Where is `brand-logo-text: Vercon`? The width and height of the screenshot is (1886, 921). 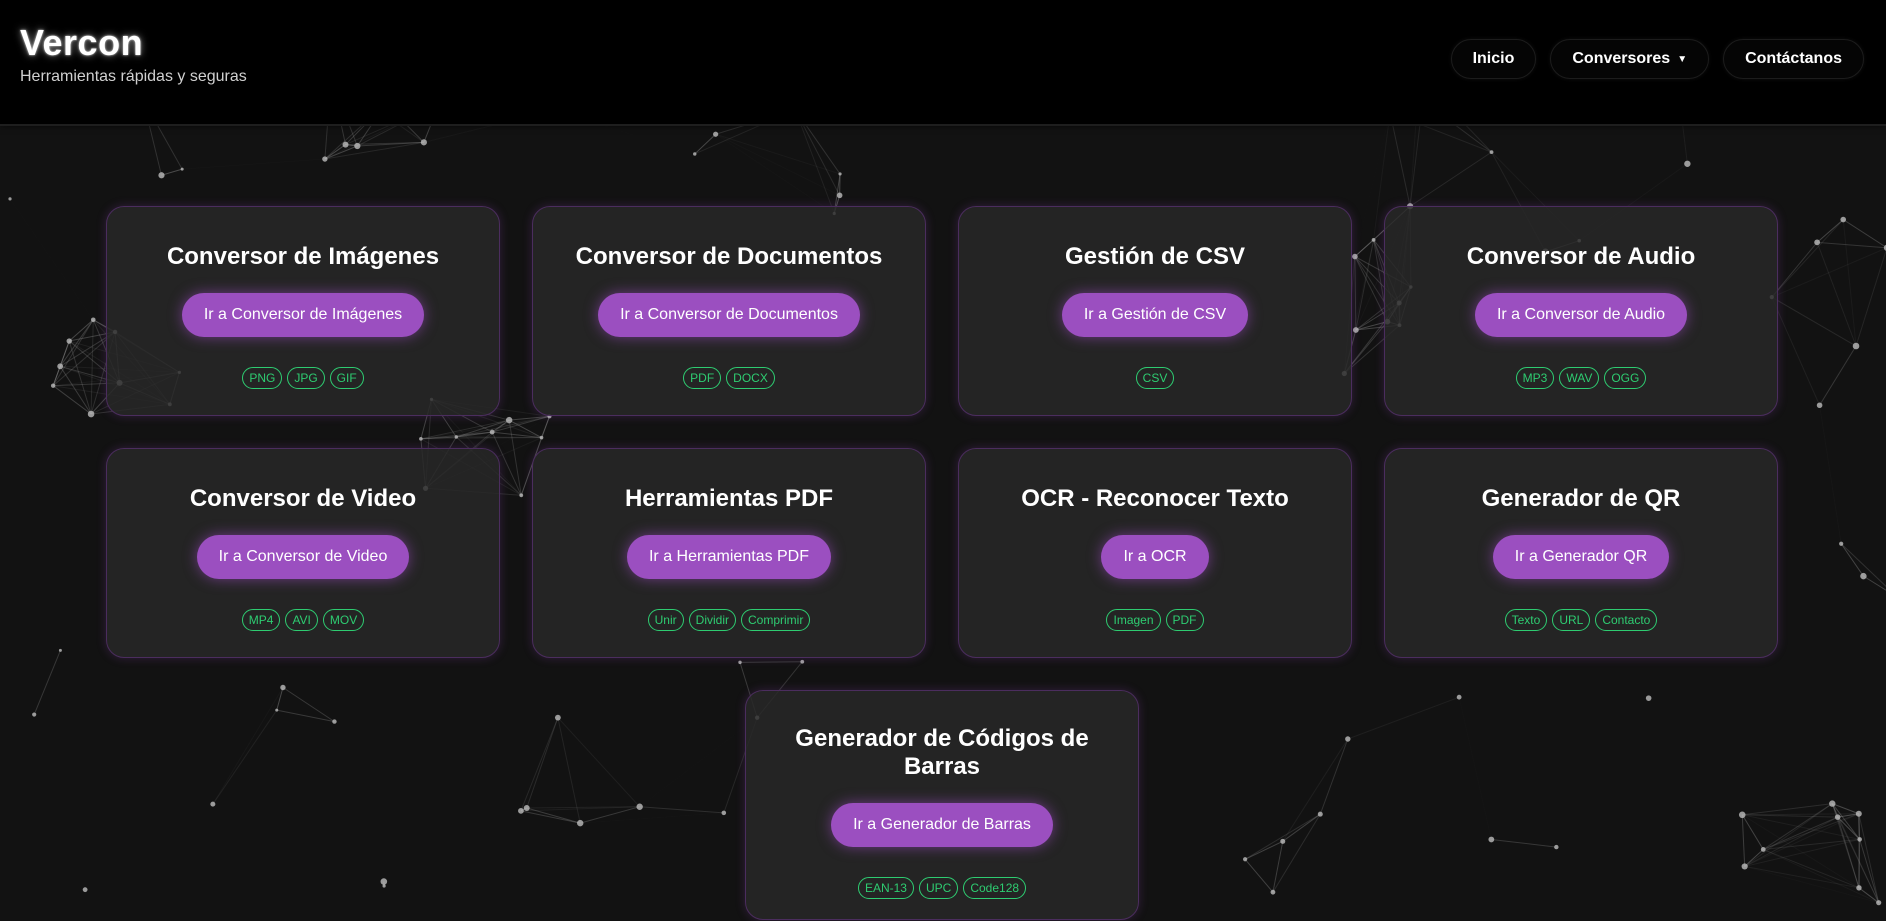 brand-logo-text: Vercon is located at coordinates (133, 43).